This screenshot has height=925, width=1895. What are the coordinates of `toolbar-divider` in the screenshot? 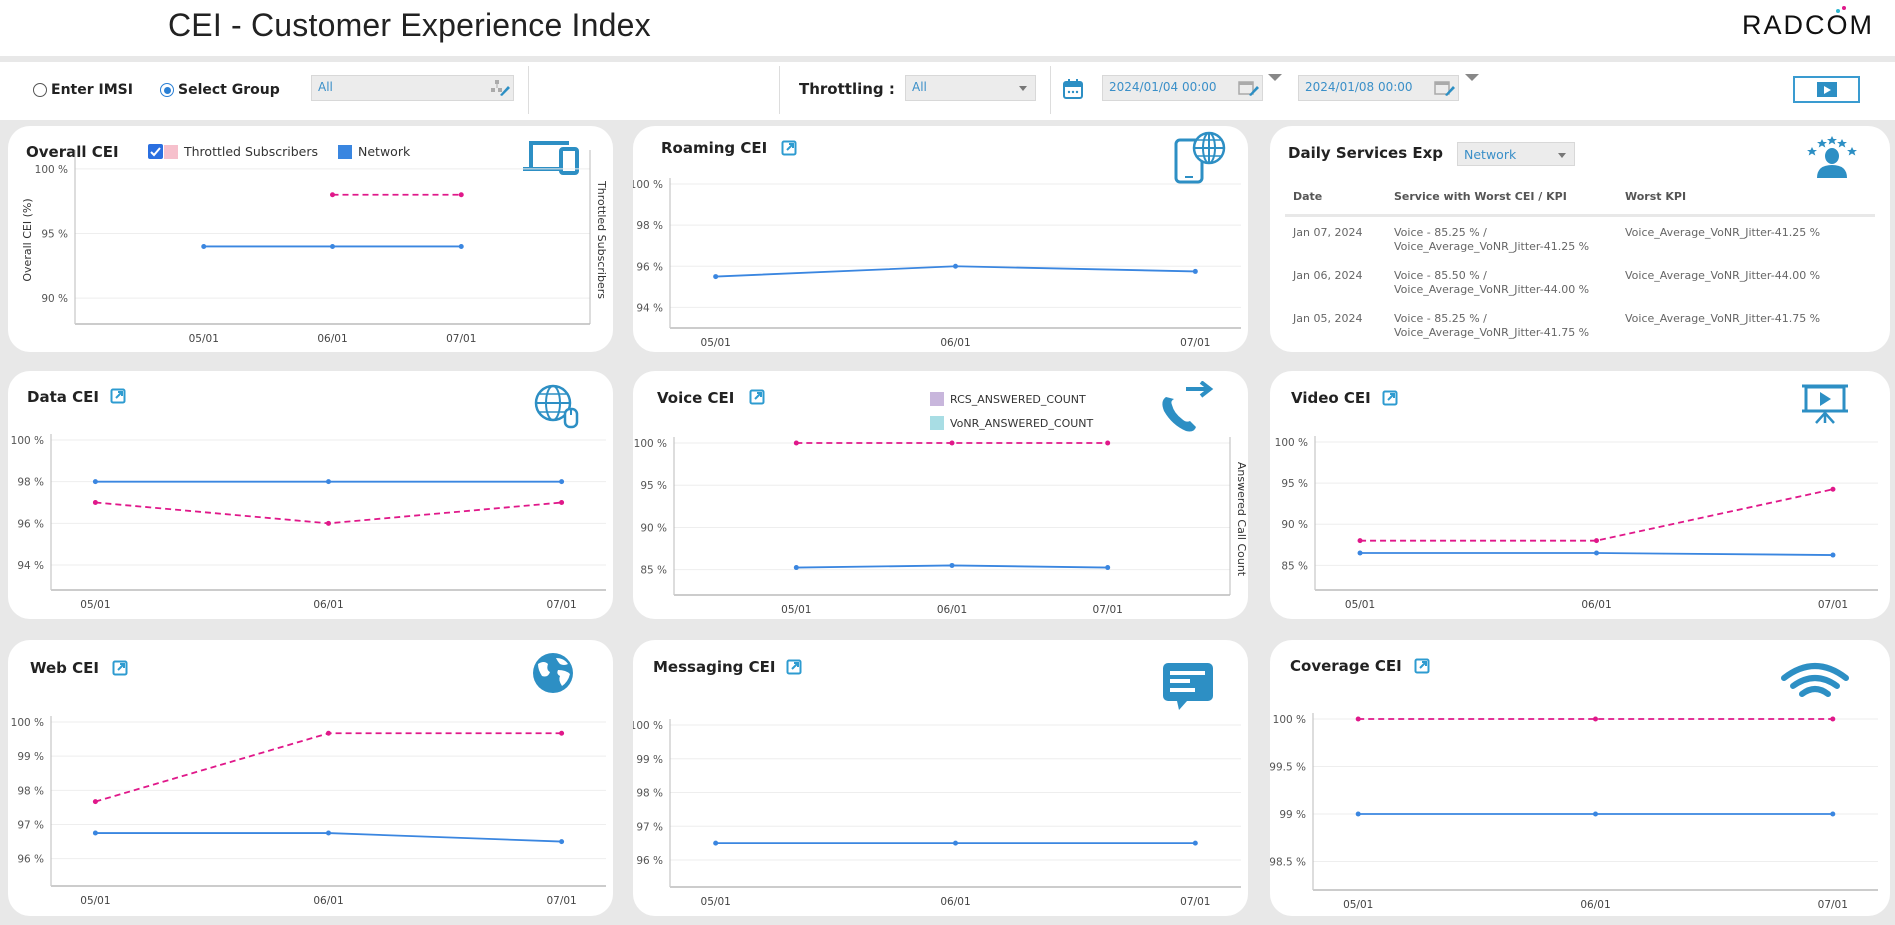 It's located at (528, 90).